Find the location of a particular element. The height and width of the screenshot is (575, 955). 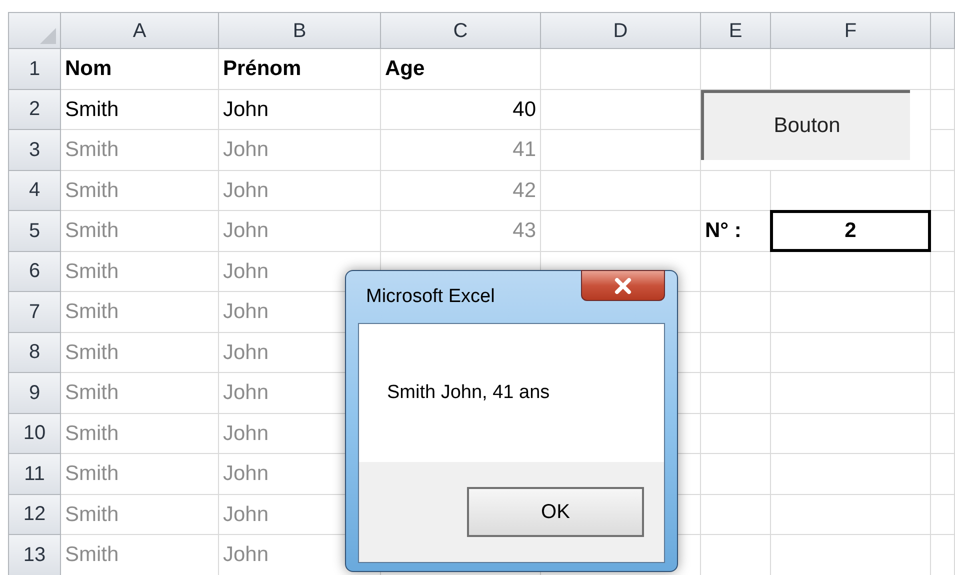

close-icon is located at coordinates (623, 286).